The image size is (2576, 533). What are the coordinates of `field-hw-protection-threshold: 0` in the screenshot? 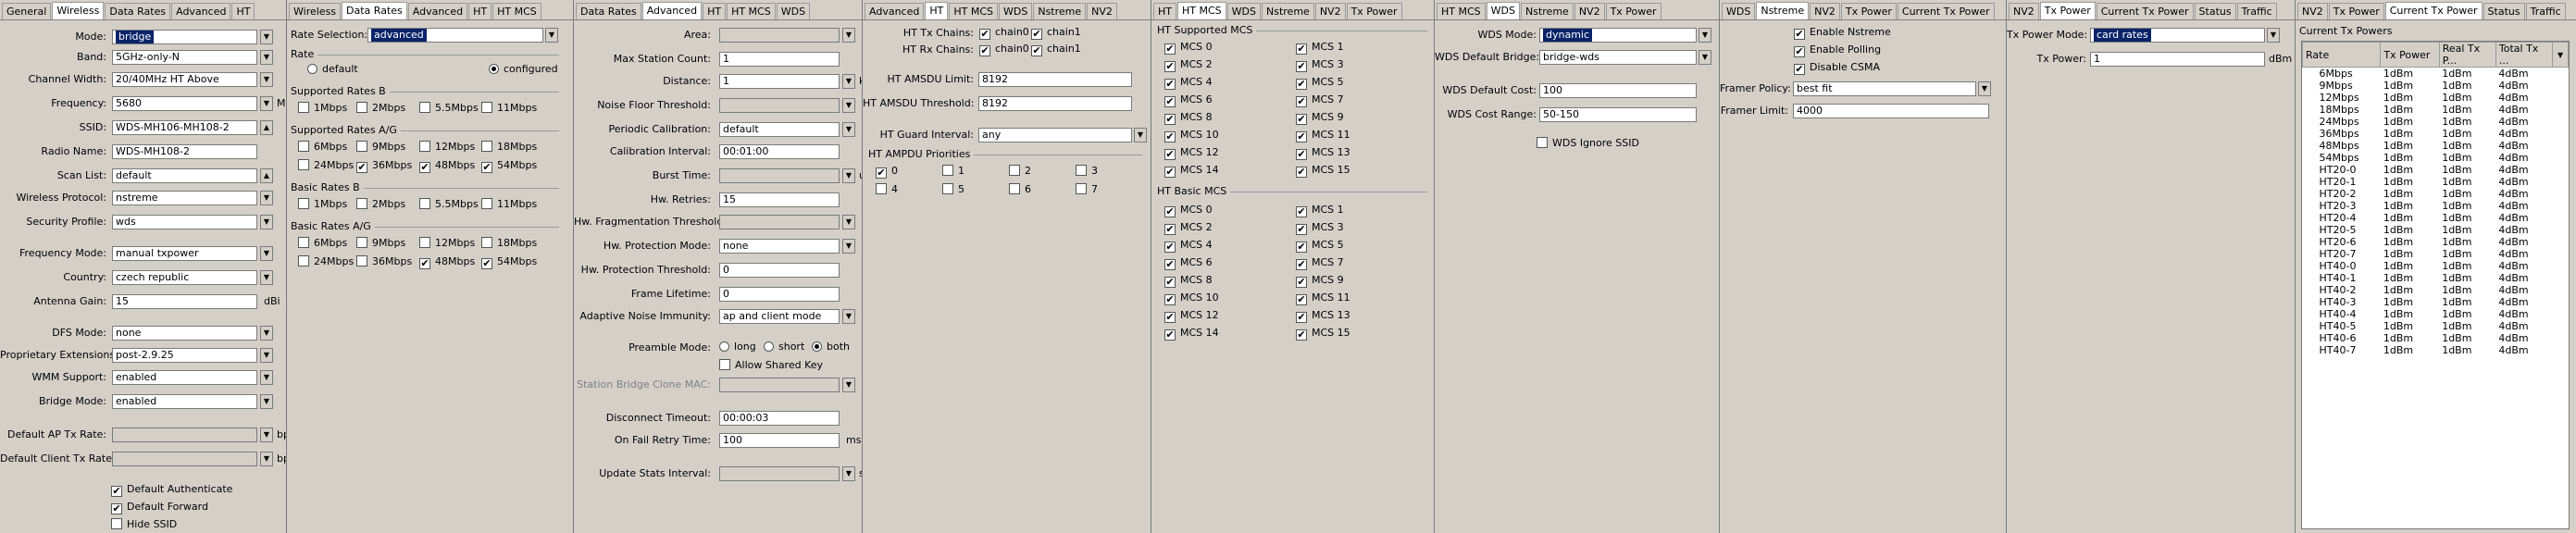 It's located at (779, 270).